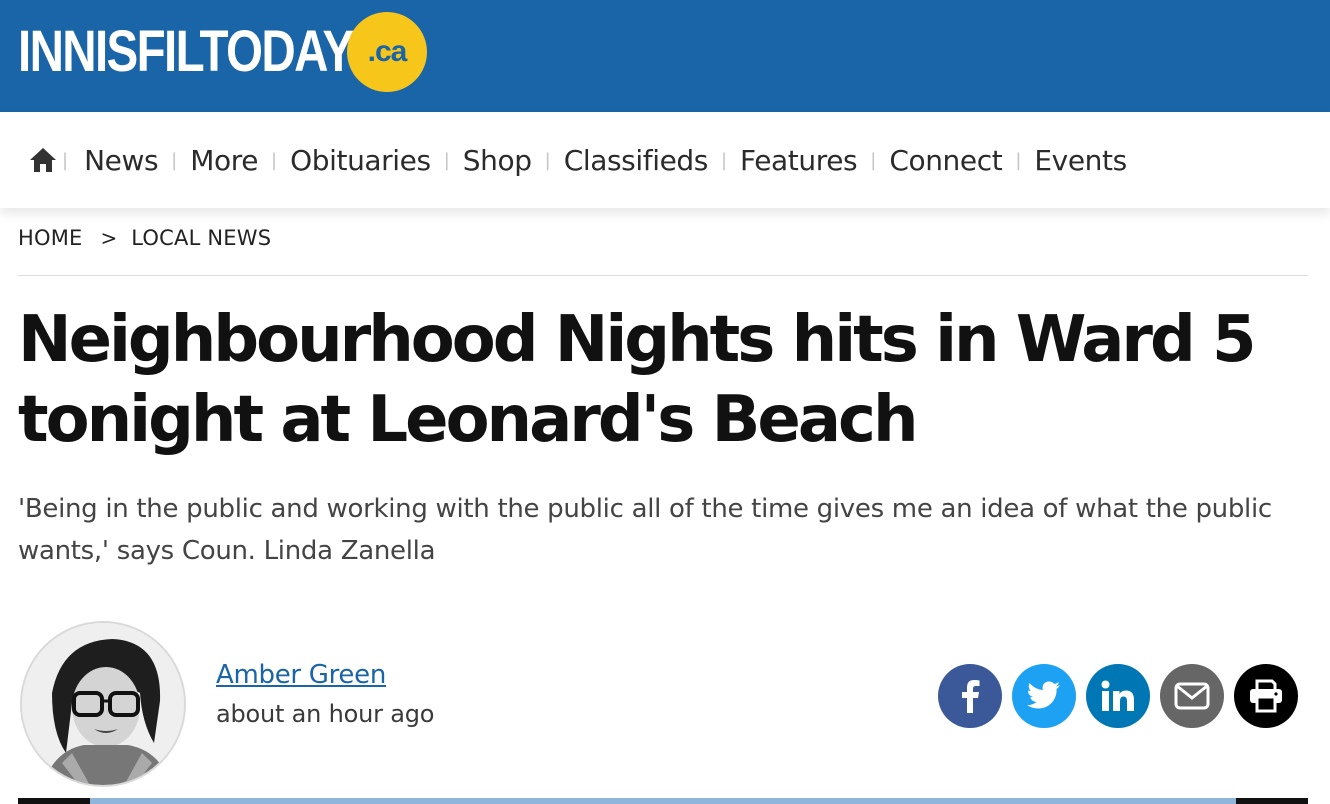 This screenshot has width=1330, height=804. What do you see at coordinates (1080, 160) in the screenshot?
I see `nav-item-events: Events` at bounding box center [1080, 160].